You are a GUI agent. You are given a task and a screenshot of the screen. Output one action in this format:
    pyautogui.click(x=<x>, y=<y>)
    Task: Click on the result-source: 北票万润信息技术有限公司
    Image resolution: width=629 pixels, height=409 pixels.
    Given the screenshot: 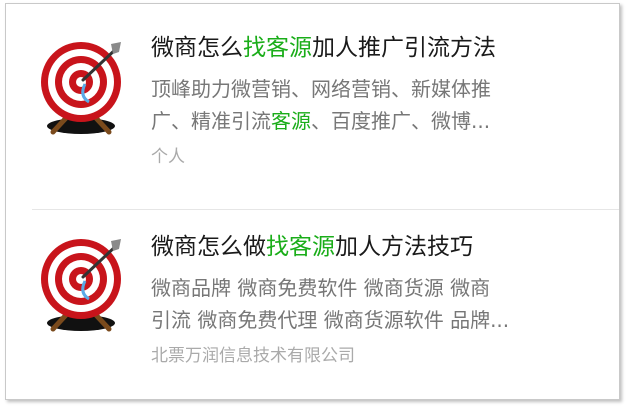 What is the action you would take?
    pyautogui.click(x=253, y=356)
    